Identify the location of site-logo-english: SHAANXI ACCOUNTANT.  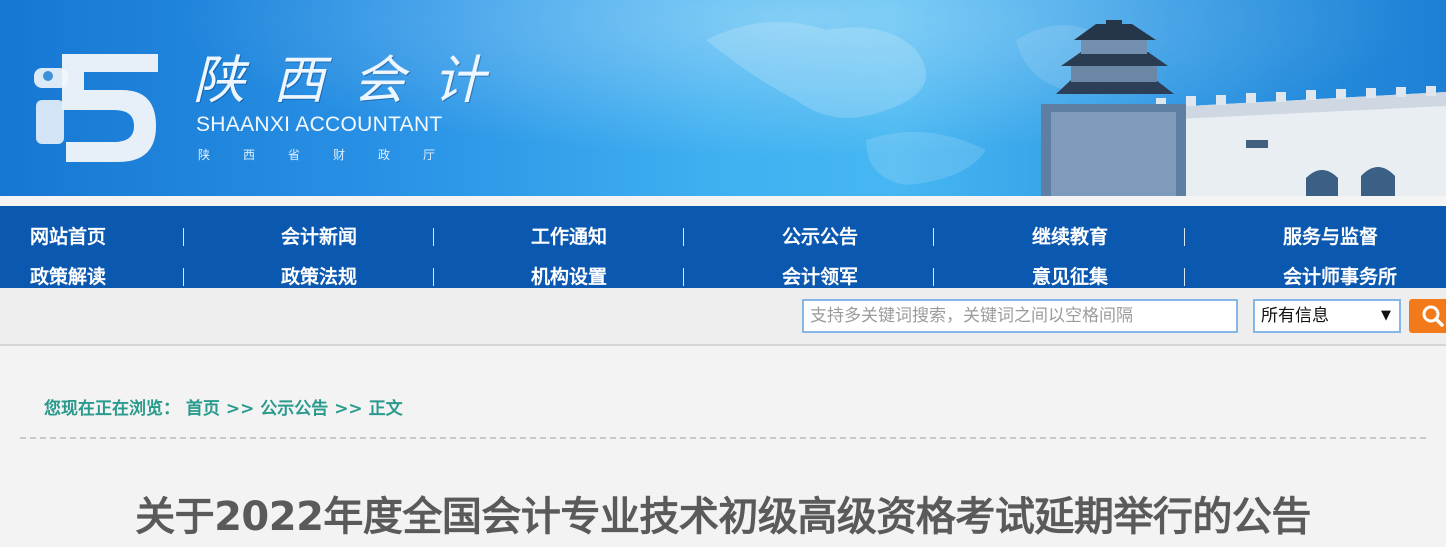
(319, 124).